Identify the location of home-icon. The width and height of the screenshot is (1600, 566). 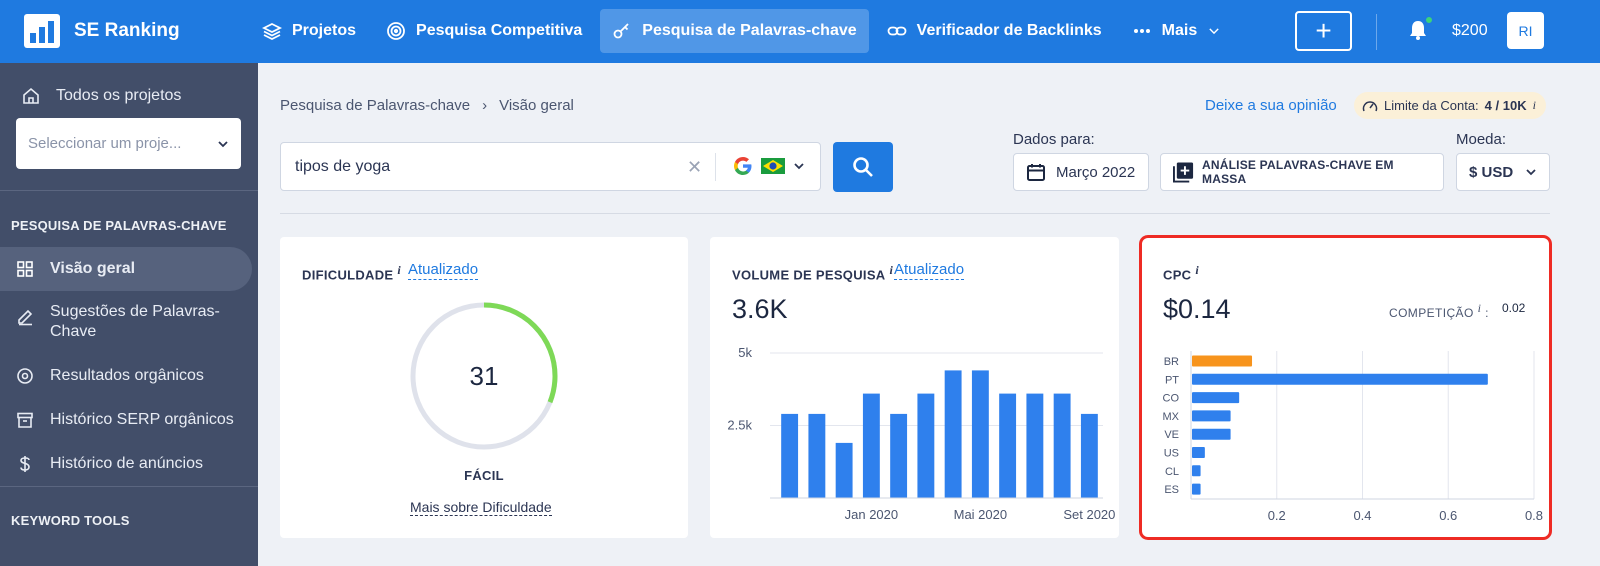
(31, 95).